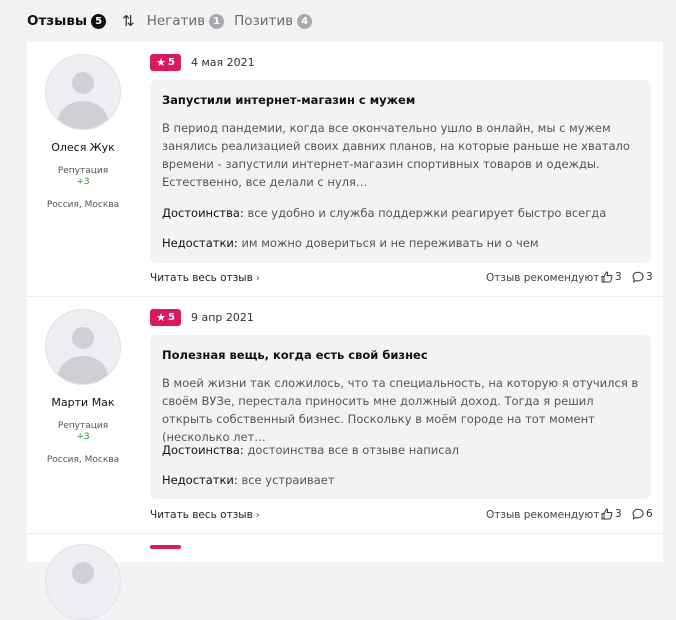 Image resolution: width=676 pixels, height=620 pixels. What do you see at coordinates (128, 21) in the screenshot?
I see `sort-arrows-icon: ⇅` at bounding box center [128, 21].